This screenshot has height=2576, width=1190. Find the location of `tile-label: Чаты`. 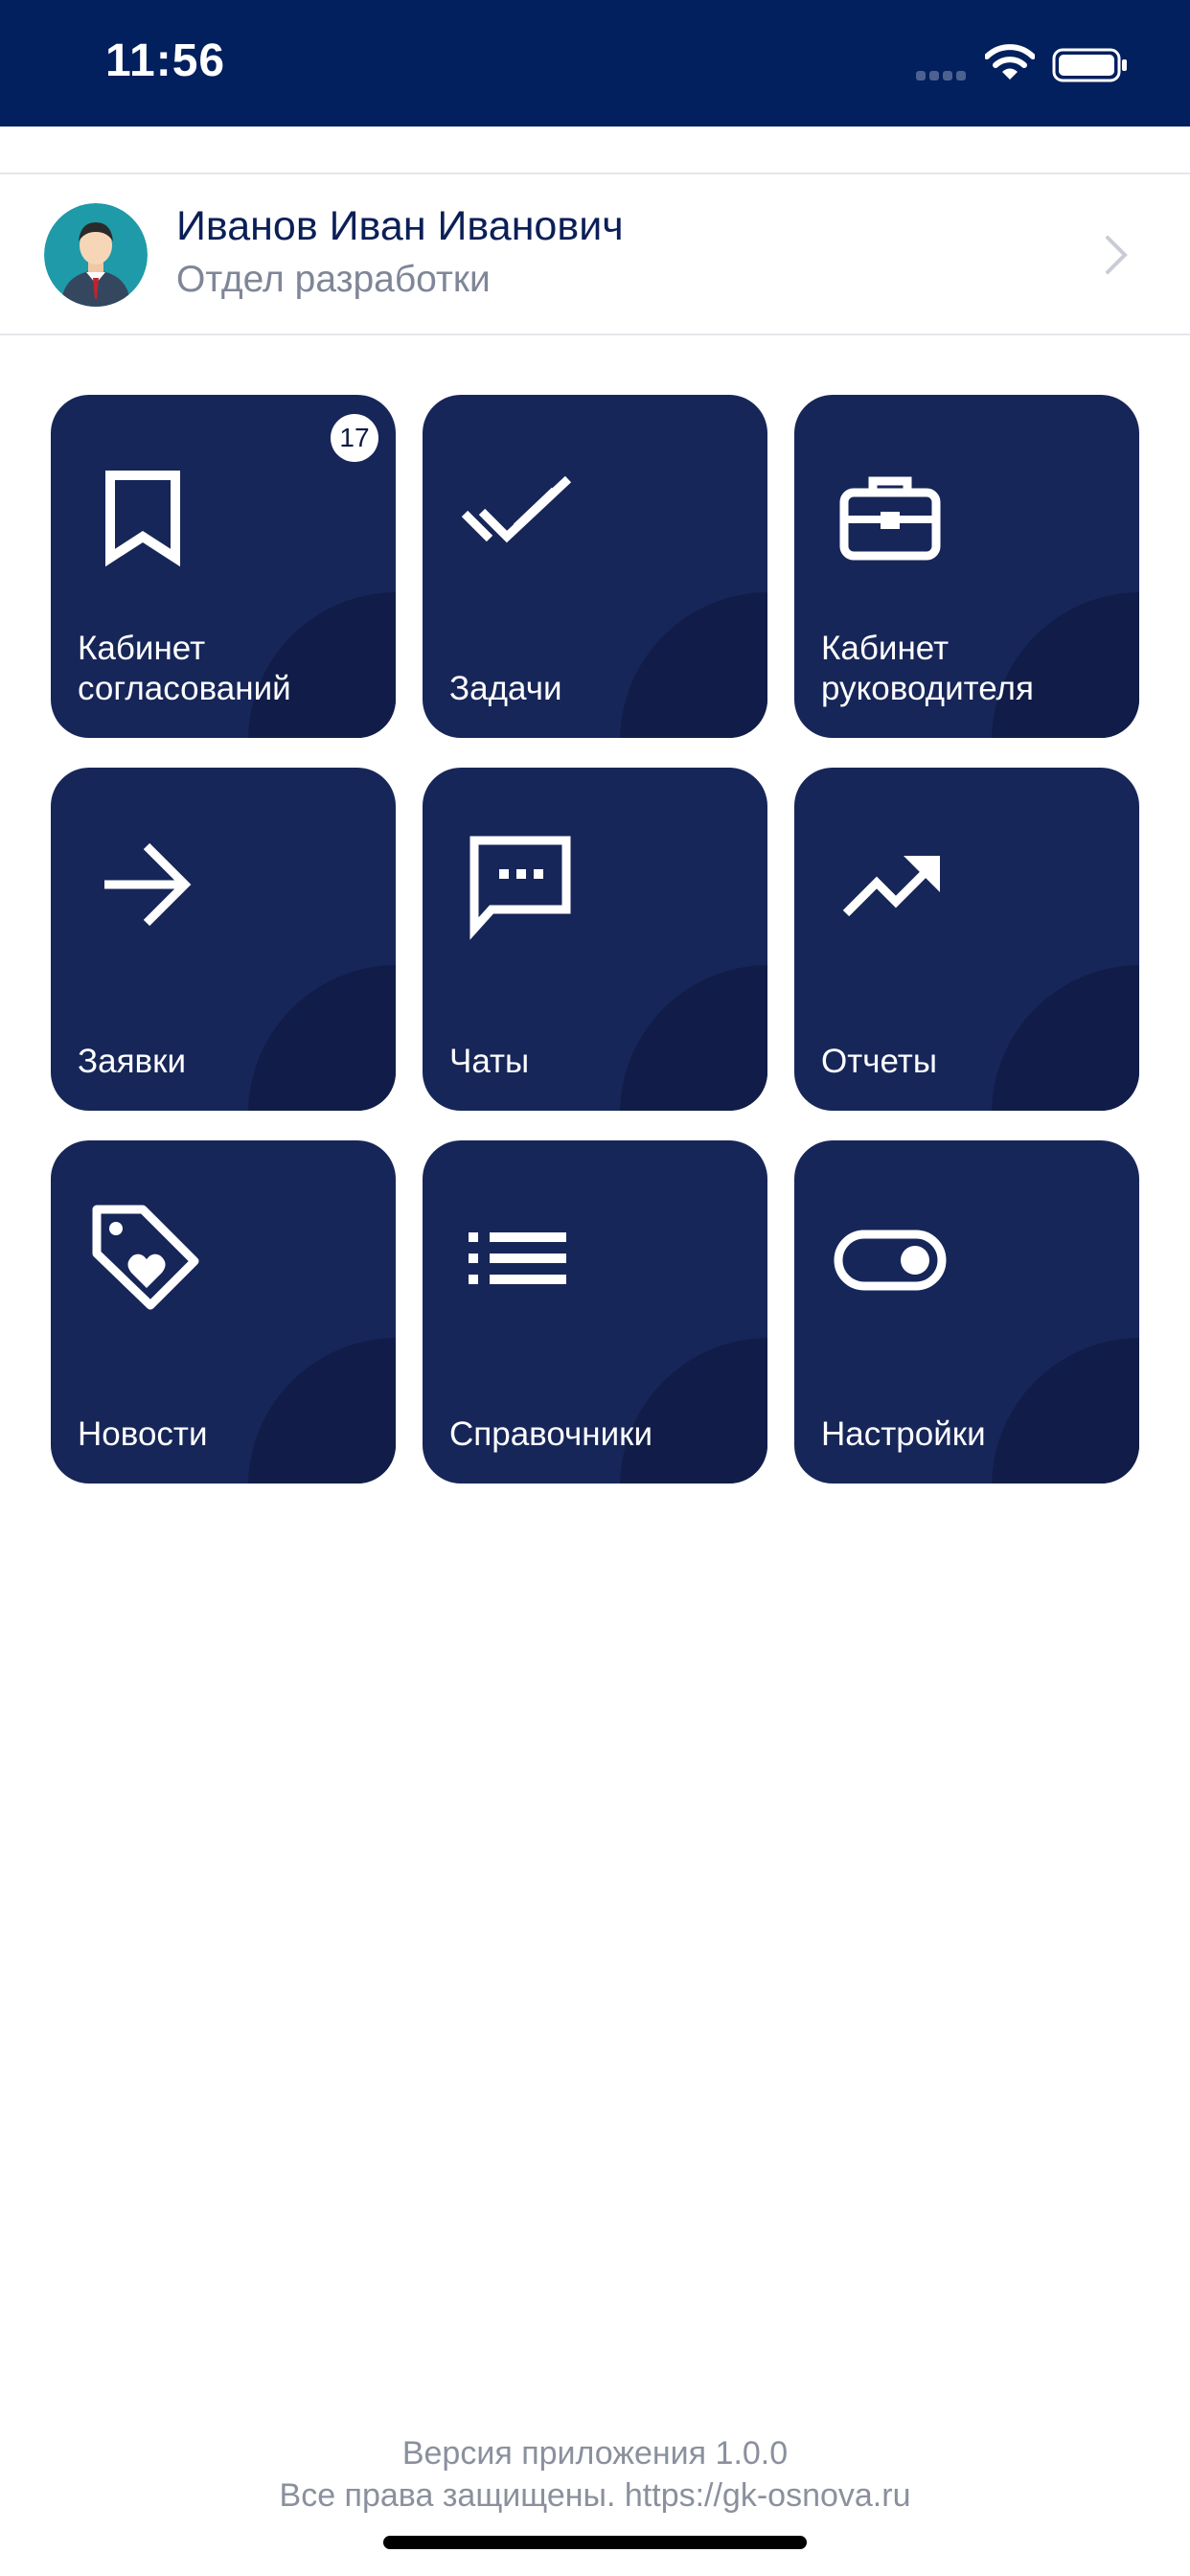

tile-label: Чаты is located at coordinates (490, 1061).